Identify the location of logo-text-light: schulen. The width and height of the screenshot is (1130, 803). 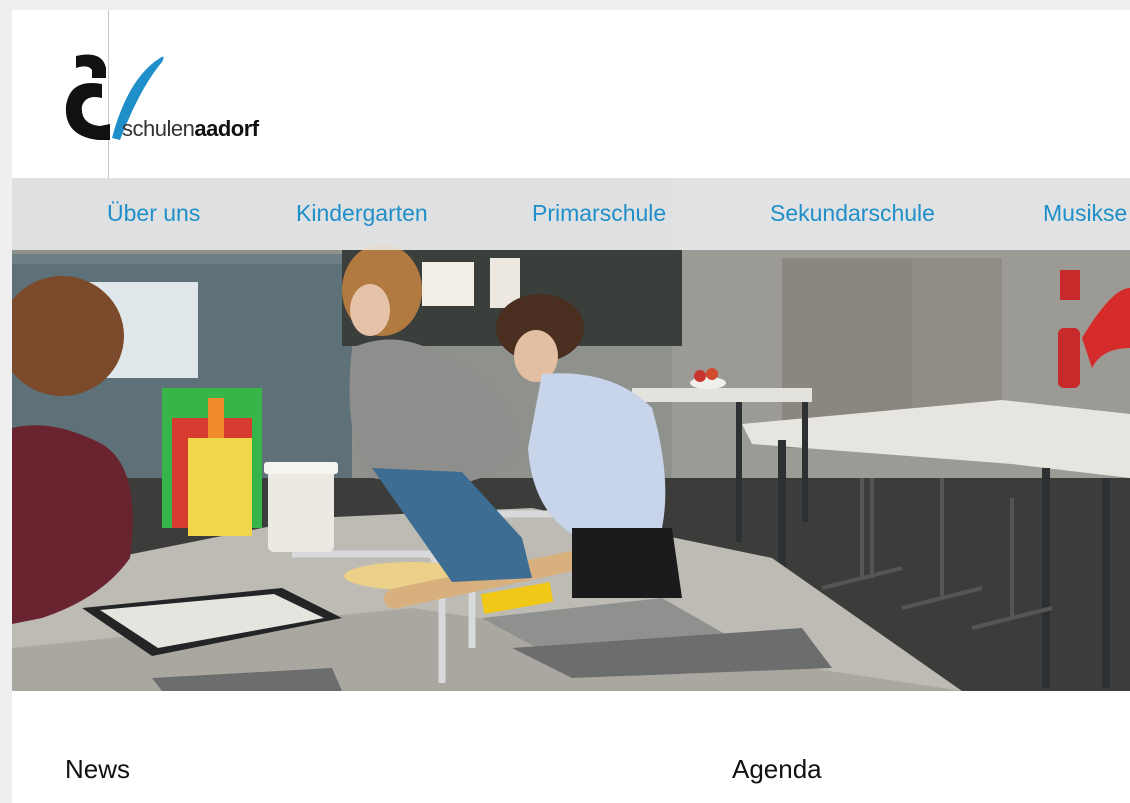
(158, 128).